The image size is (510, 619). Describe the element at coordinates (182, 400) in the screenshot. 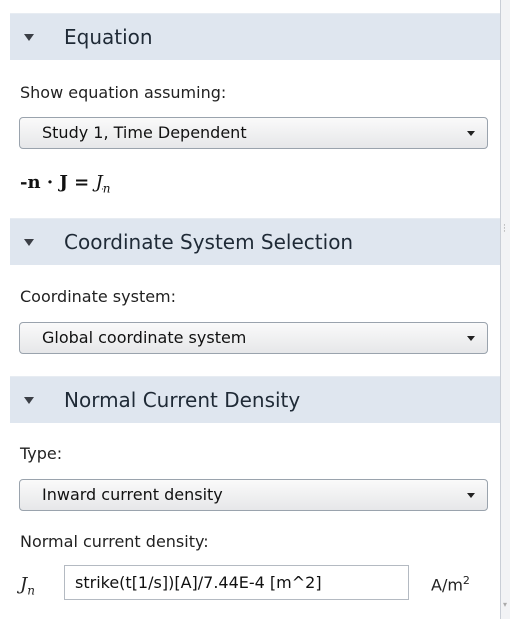

I see `section-title-normal-current: Normal Current Density` at that location.